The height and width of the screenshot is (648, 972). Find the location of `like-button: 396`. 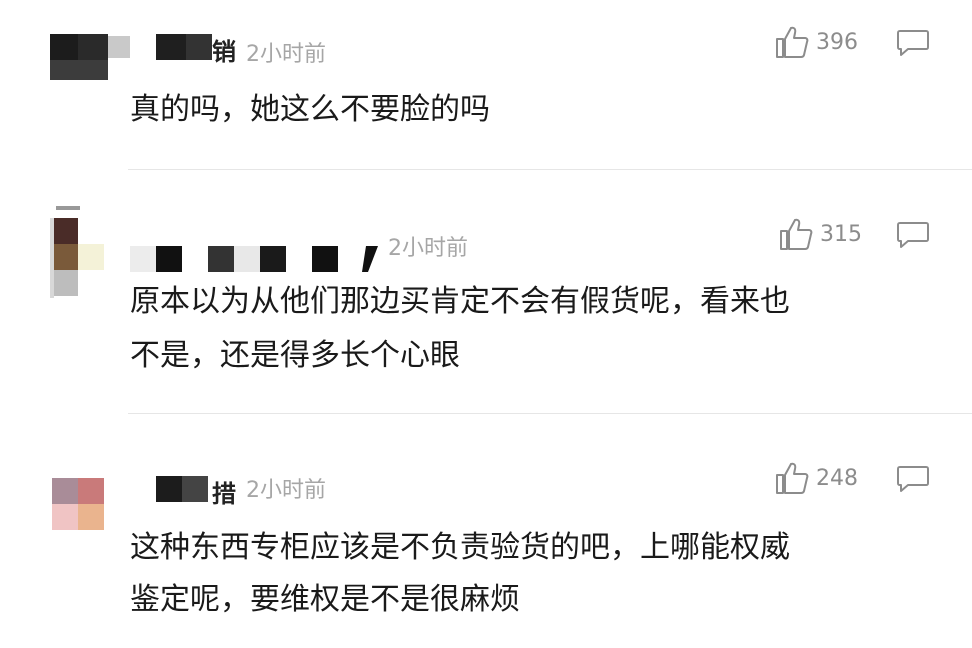

like-button: 396 is located at coordinates (816, 42).